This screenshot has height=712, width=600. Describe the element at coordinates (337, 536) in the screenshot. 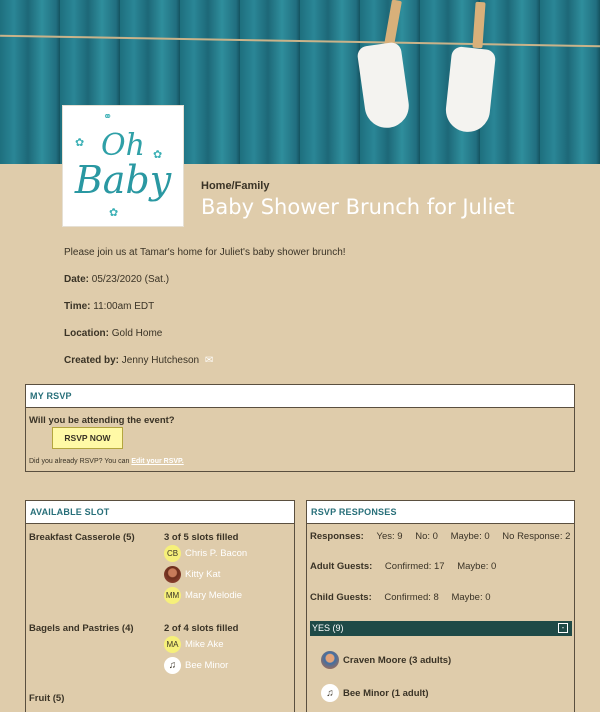

I see `responses-label: Responses:` at that location.